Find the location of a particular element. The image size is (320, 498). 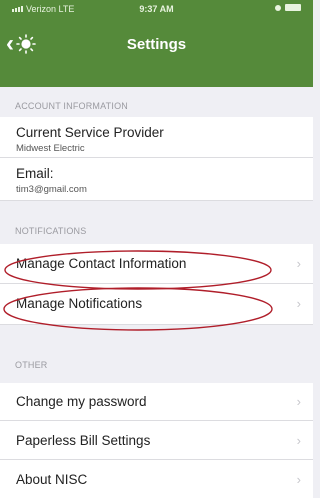

battery-icon is located at coordinates (293, 7).